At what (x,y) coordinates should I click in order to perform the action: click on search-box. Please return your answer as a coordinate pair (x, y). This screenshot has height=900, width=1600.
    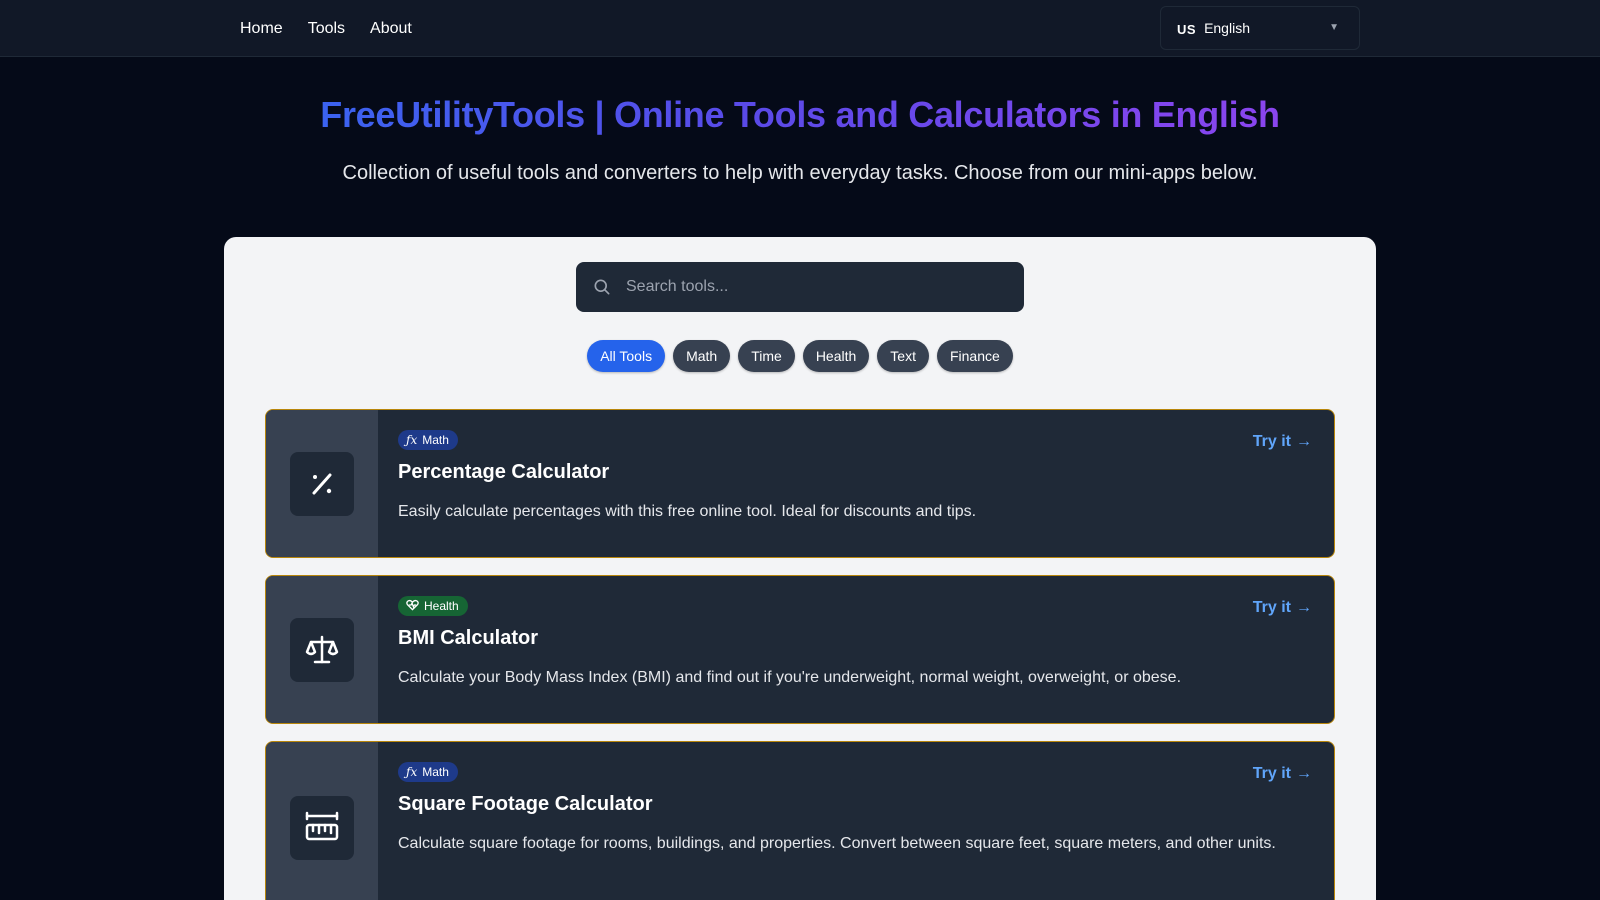
    Looking at the image, I should click on (800, 287).